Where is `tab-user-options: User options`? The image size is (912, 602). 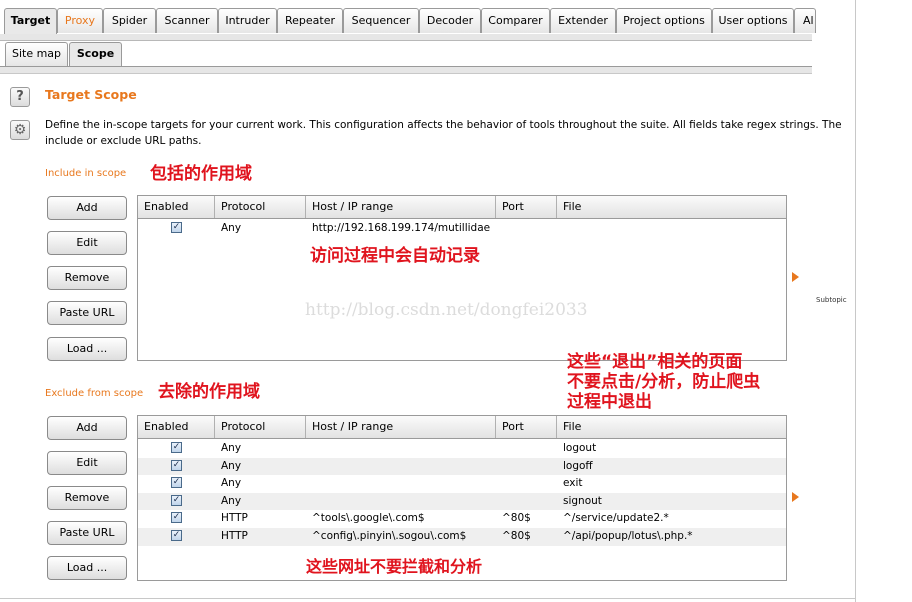
tab-user-options: User options is located at coordinates (753, 20).